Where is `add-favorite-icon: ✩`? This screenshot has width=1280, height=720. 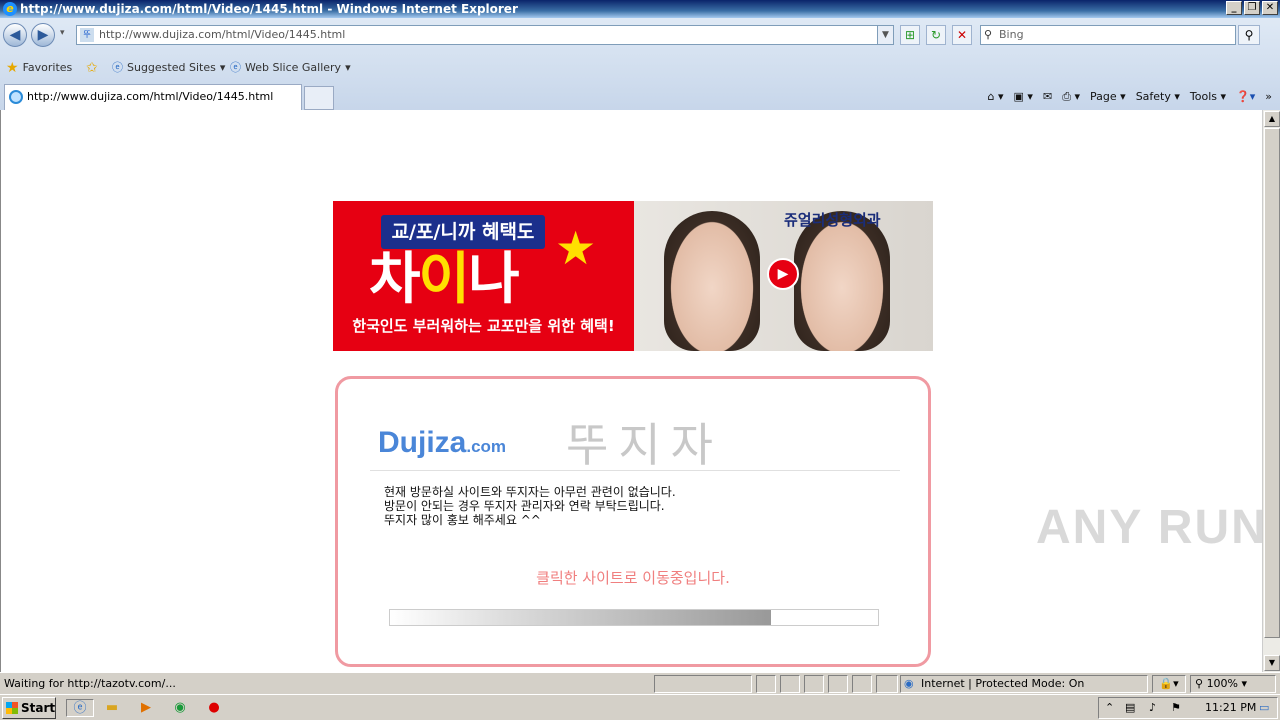
add-favorite-icon: ✩ is located at coordinates (92, 68).